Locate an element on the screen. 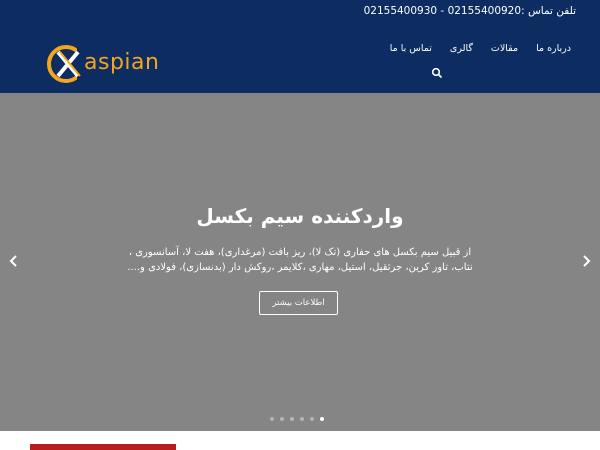 The height and width of the screenshot is (450, 600). site-logo: aspian is located at coordinates (104, 64).